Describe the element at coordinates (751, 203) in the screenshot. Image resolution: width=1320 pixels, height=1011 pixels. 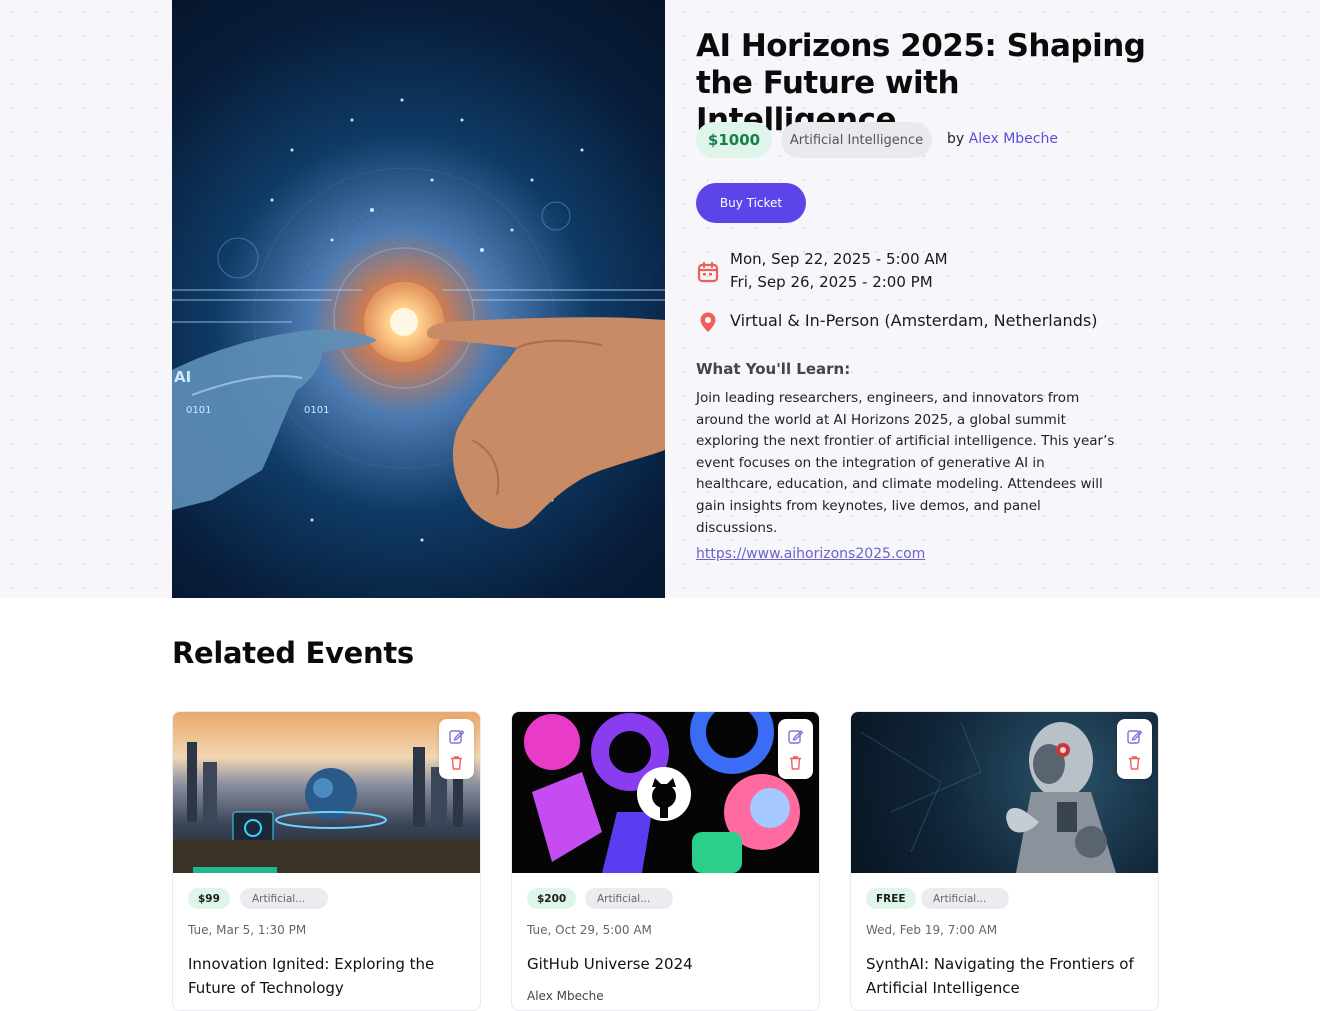
I see `buy-ticket-button: Buy Ticket` at that location.